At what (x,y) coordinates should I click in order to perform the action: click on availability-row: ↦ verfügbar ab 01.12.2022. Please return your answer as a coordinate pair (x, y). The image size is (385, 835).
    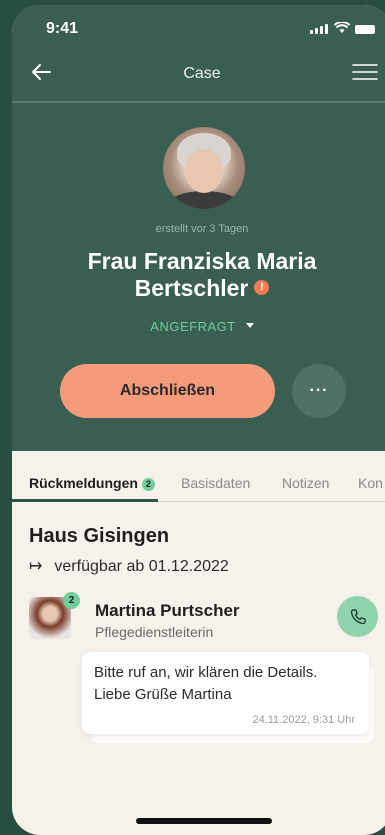
    Looking at the image, I should click on (129, 566).